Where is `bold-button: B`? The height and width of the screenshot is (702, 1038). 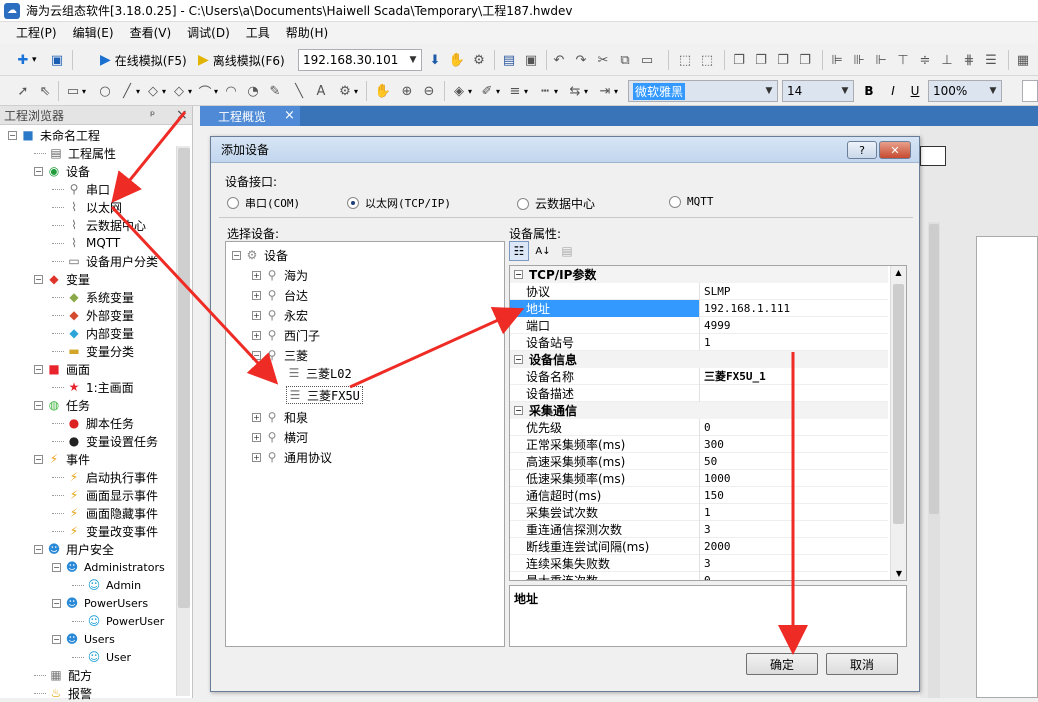
bold-button: B is located at coordinates (869, 91).